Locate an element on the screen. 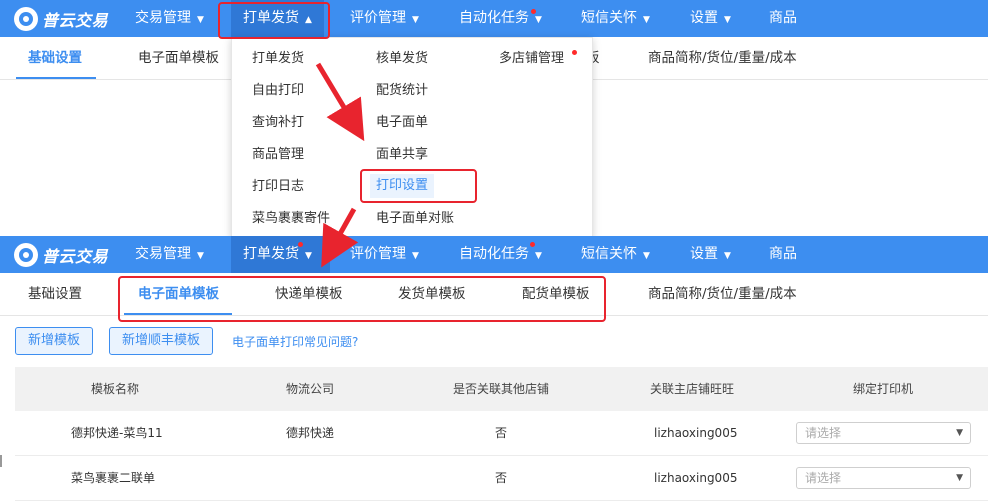  menu-item-cainiao-send: 菜鸟裹裹寄件 is located at coordinates (291, 219).